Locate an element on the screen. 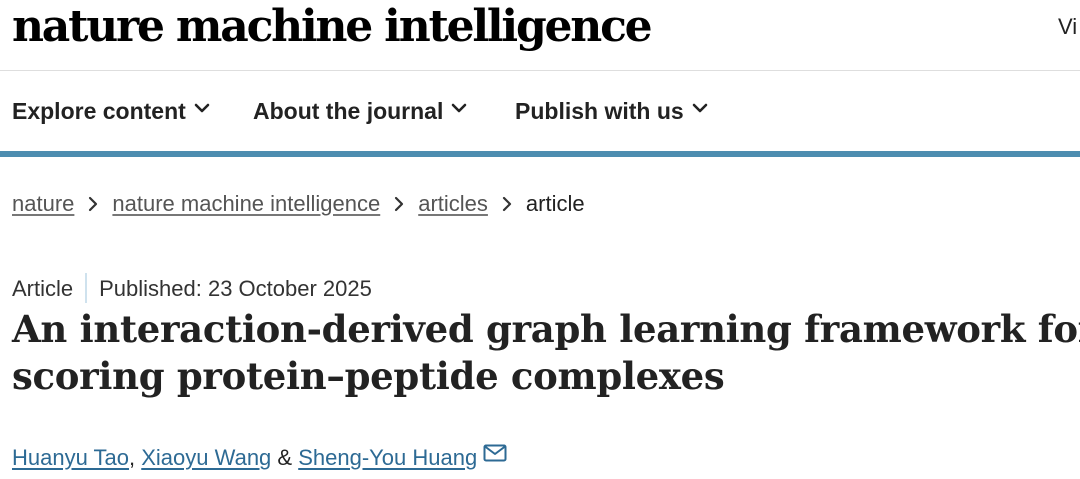  nav-about-journal: About the journal is located at coordinates (360, 111).